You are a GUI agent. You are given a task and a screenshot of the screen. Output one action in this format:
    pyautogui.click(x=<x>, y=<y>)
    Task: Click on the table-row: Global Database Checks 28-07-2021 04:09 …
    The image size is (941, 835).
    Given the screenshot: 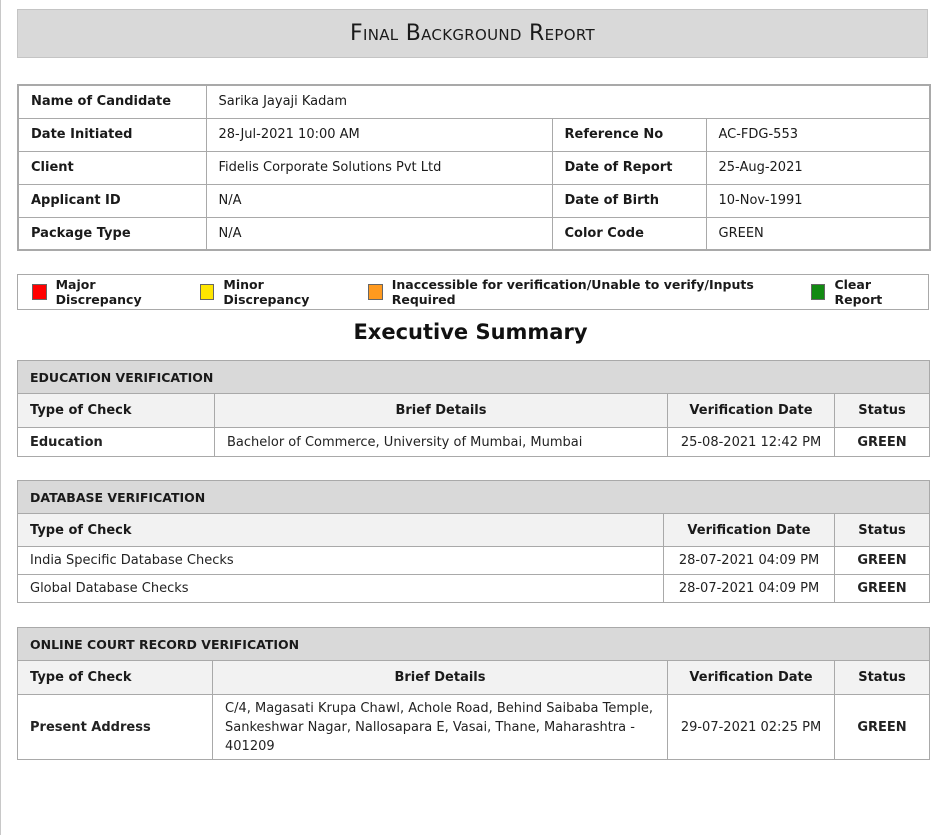 What is the action you would take?
    pyautogui.click(x=474, y=588)
    